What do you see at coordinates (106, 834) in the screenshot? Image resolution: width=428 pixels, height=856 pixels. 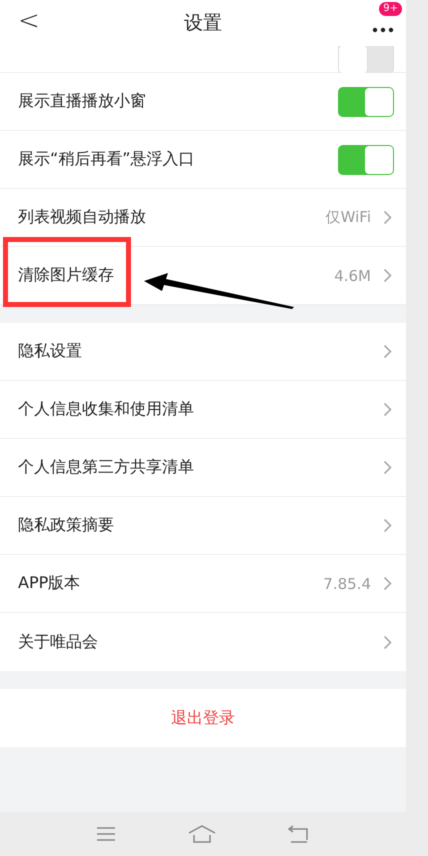 I see `menu-icon` at bounding box center [106, 834].